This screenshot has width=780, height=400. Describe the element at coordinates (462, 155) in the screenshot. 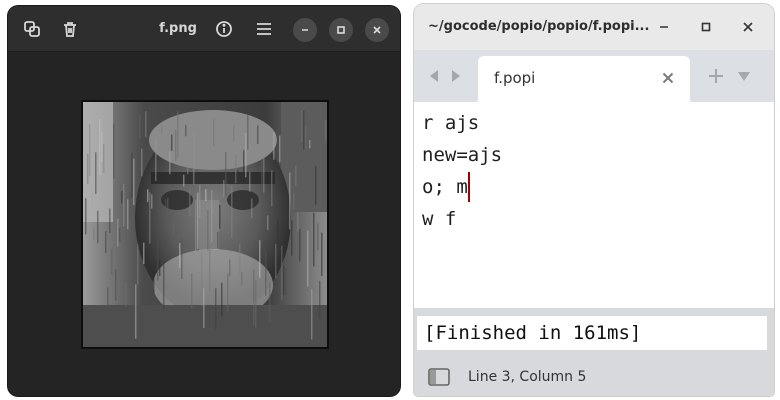

I see `code-line-2: new=ajs` at that location.